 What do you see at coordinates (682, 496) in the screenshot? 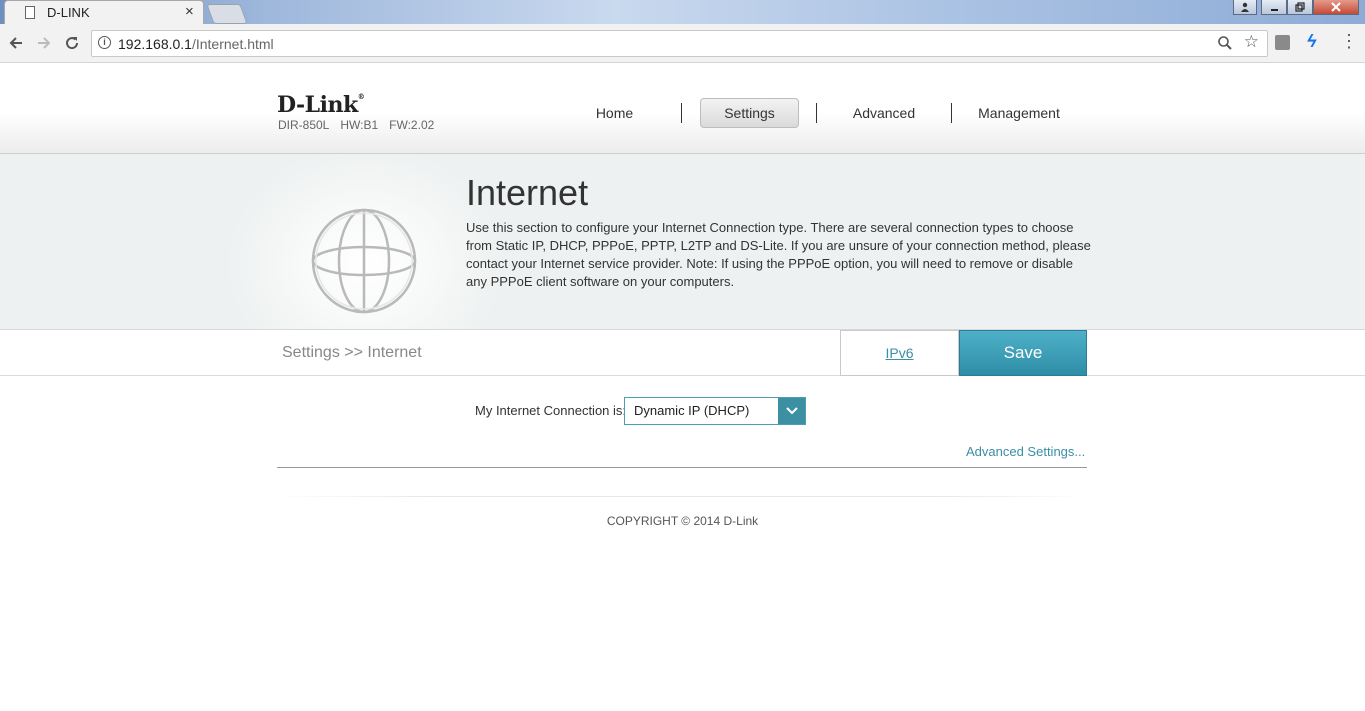
I see `footer-divider` at bounding box center [682, 496].